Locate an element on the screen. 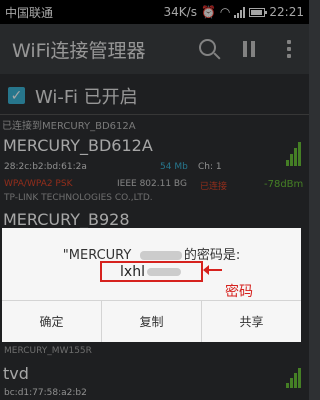  share-button: 共享 is located at coordinates (251, 321).